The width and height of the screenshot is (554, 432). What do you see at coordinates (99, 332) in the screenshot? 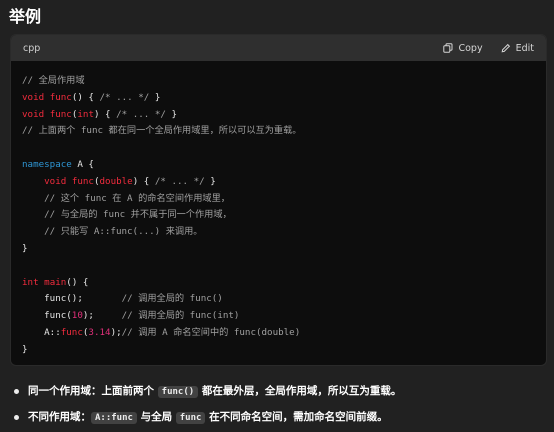
I see `code-token: 3.14` at bounding box center [99, 332].